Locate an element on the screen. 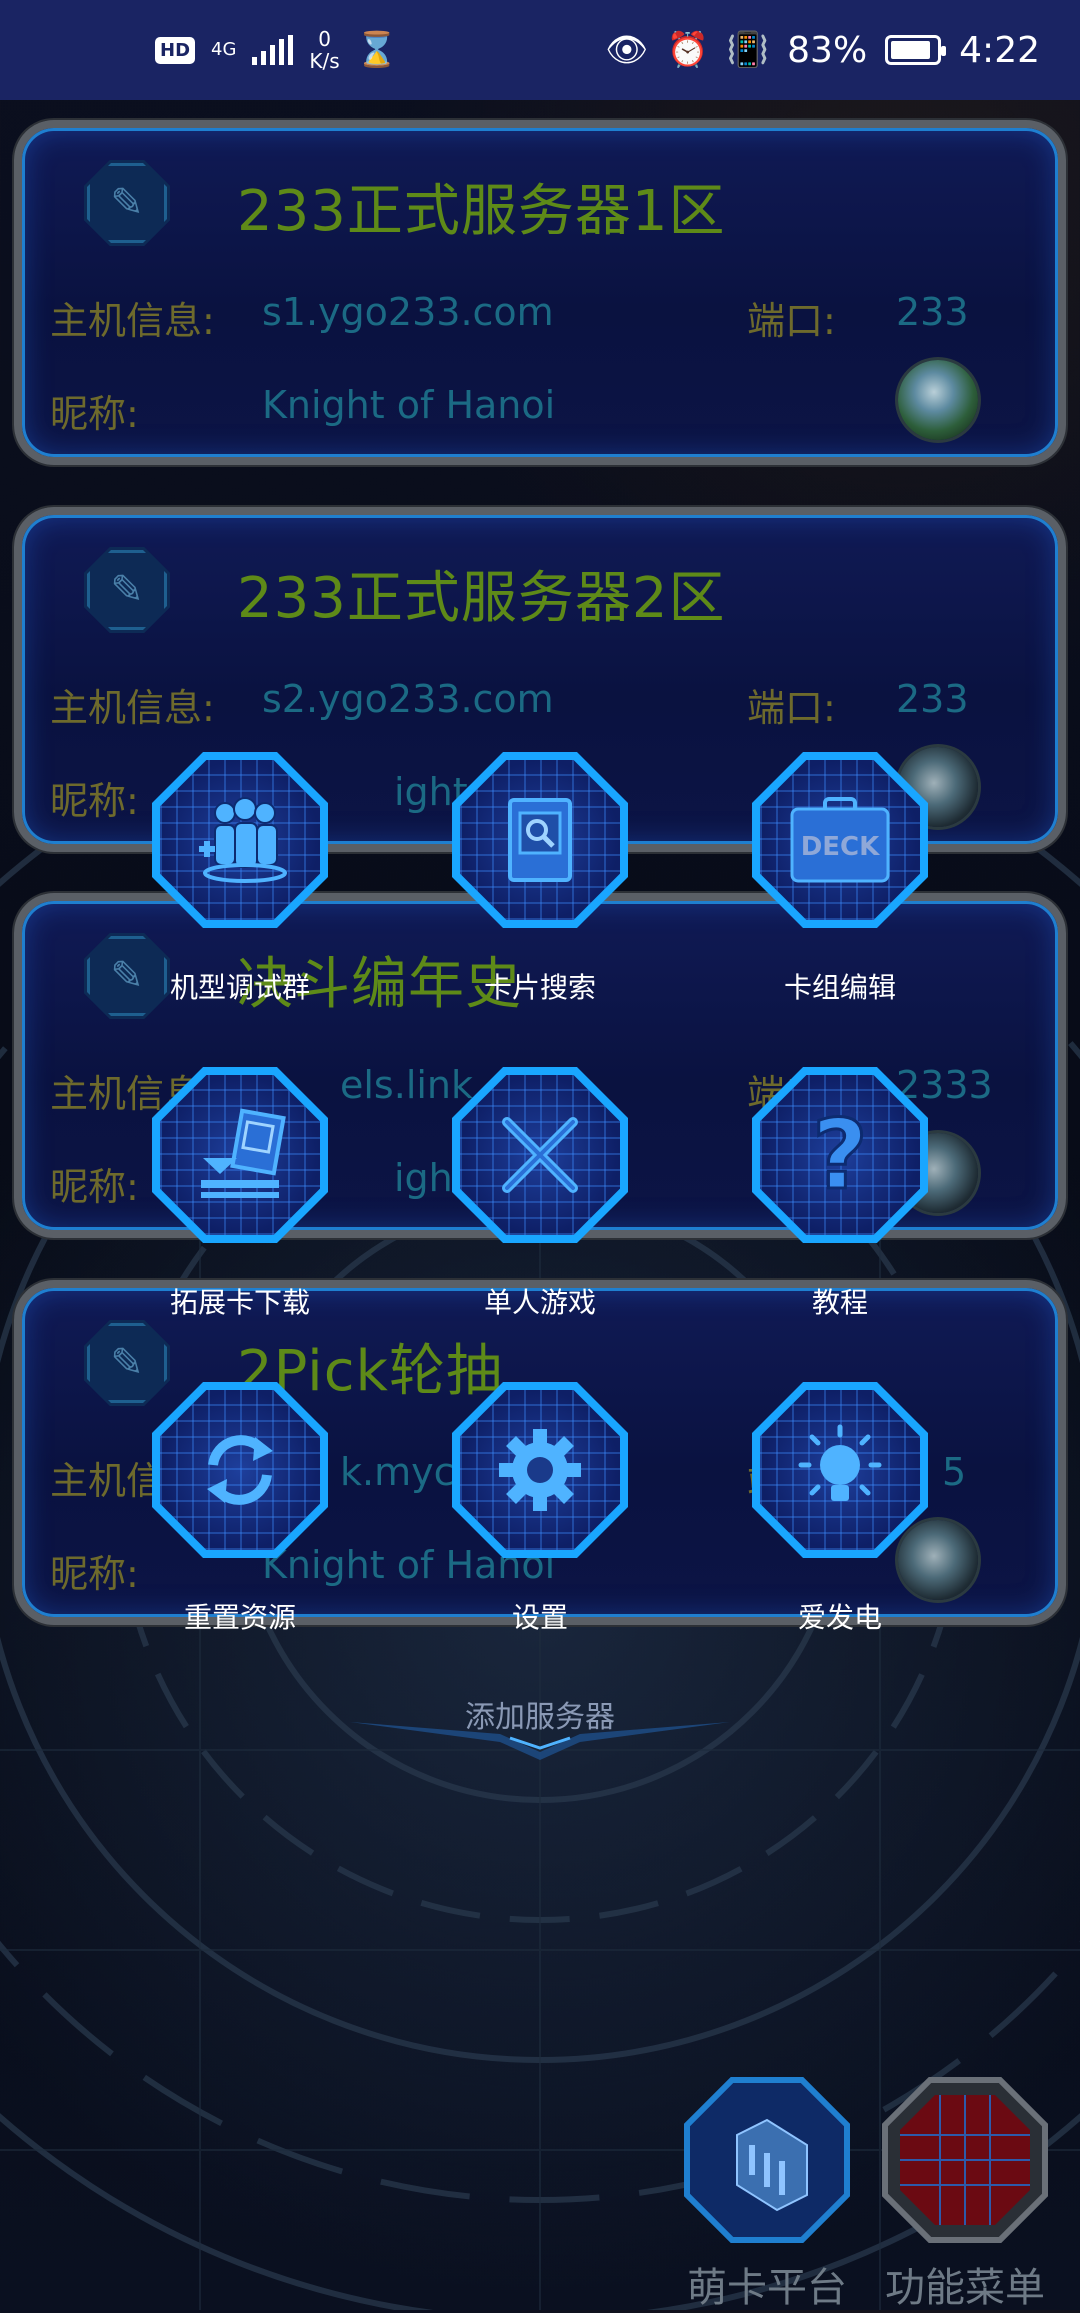 The image size is (1080, 2313). menu-item-card-search: 卡片搜索 is located at coordinates (540, 878).